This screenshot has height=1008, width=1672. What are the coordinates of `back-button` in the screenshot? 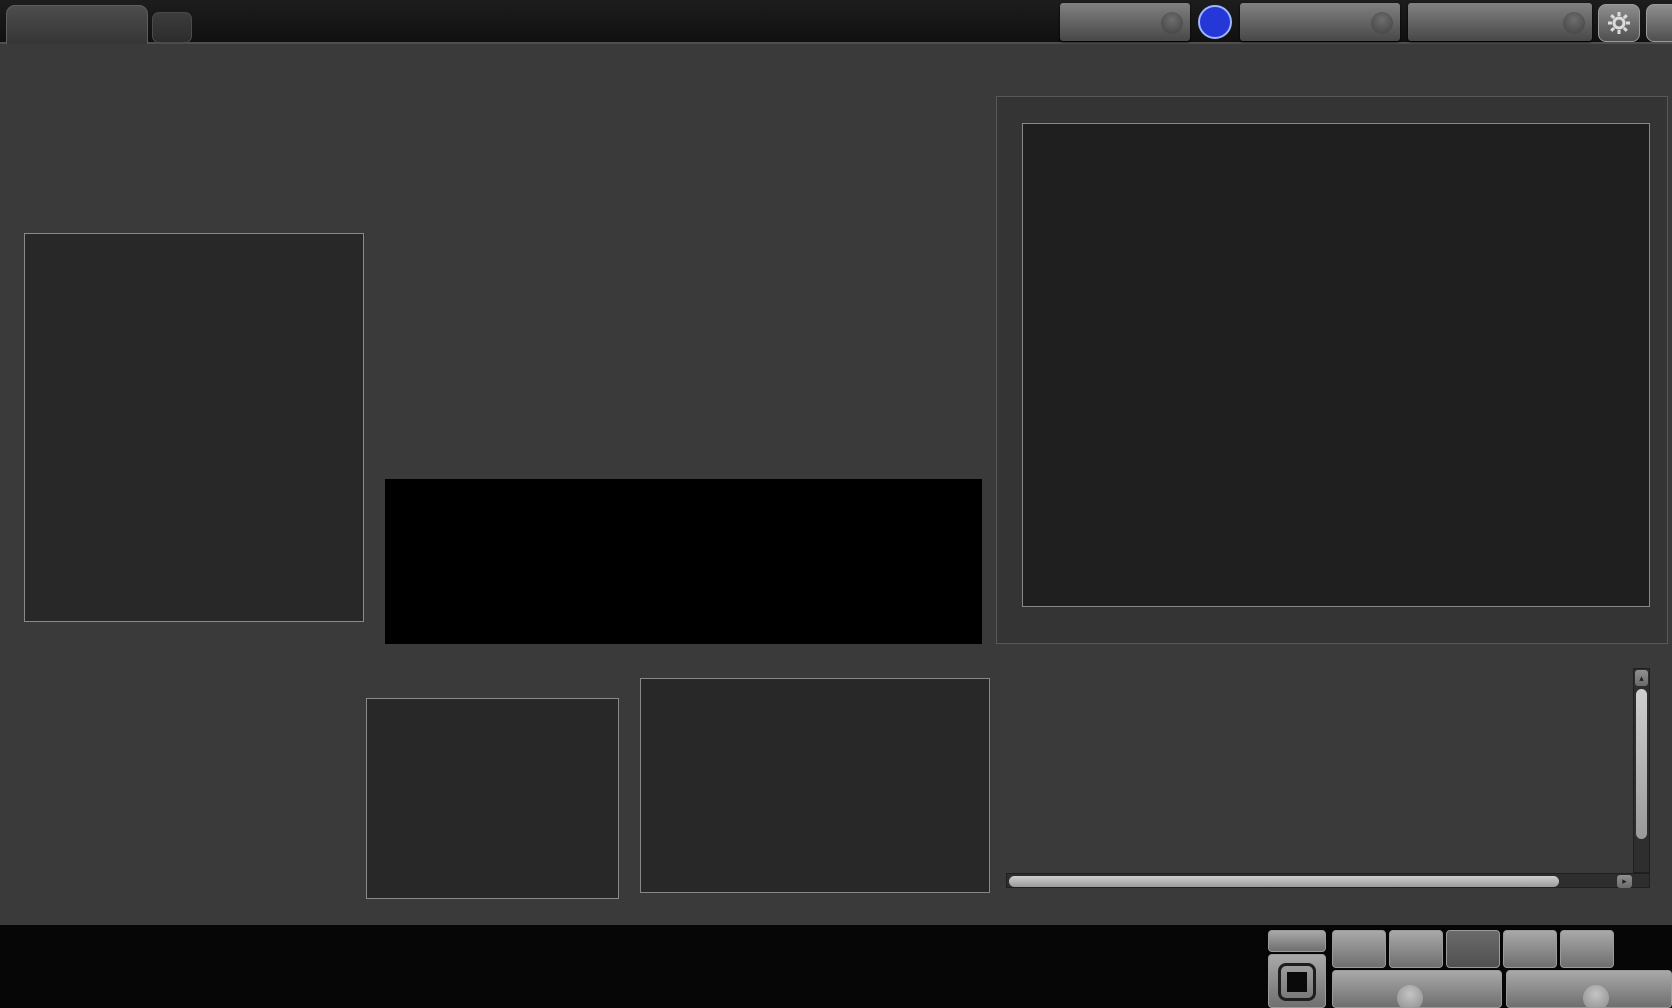 It's located at (1417, 989).